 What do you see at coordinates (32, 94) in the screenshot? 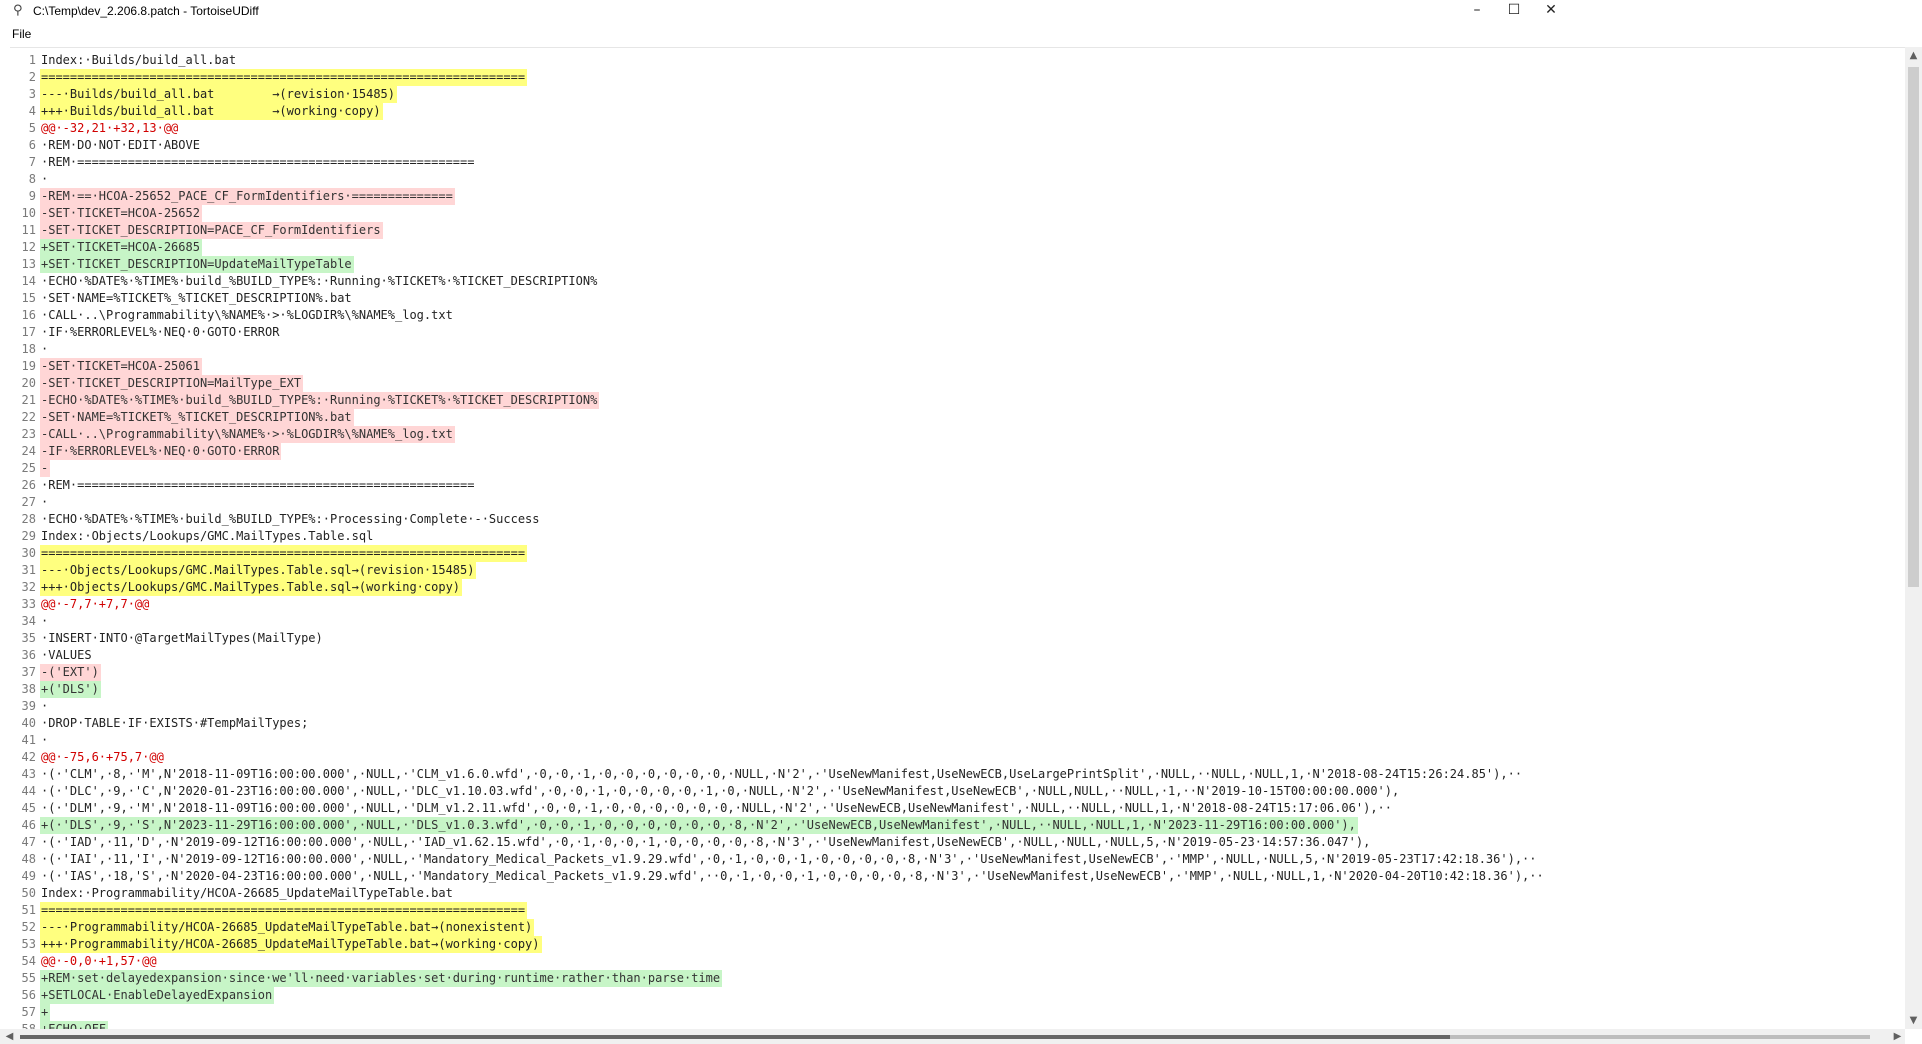
I see `line-number: 3` at bounding box center [32, 94].